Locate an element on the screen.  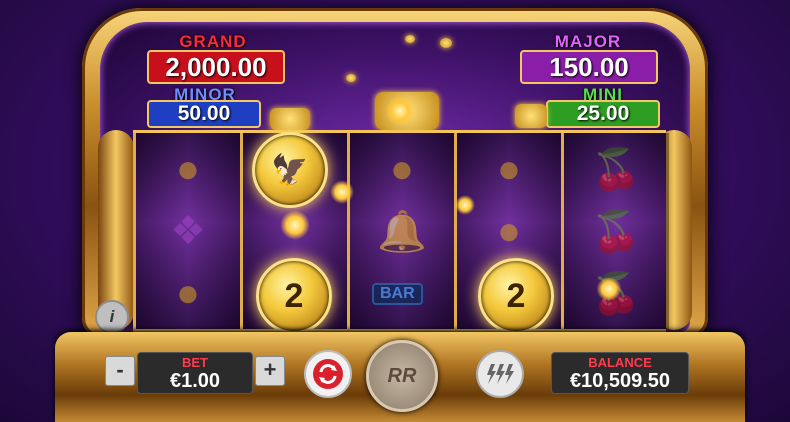
bet-panel: BET €1.00 is located at coordinates (195, 373).